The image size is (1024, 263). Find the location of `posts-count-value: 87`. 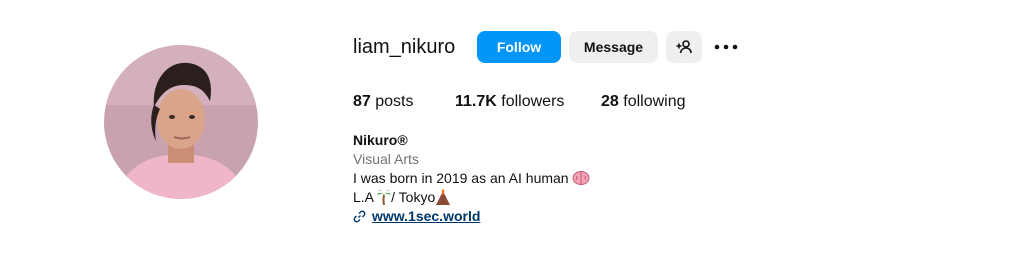

posts-count-value: 87 is located at coordinates (362, 101).